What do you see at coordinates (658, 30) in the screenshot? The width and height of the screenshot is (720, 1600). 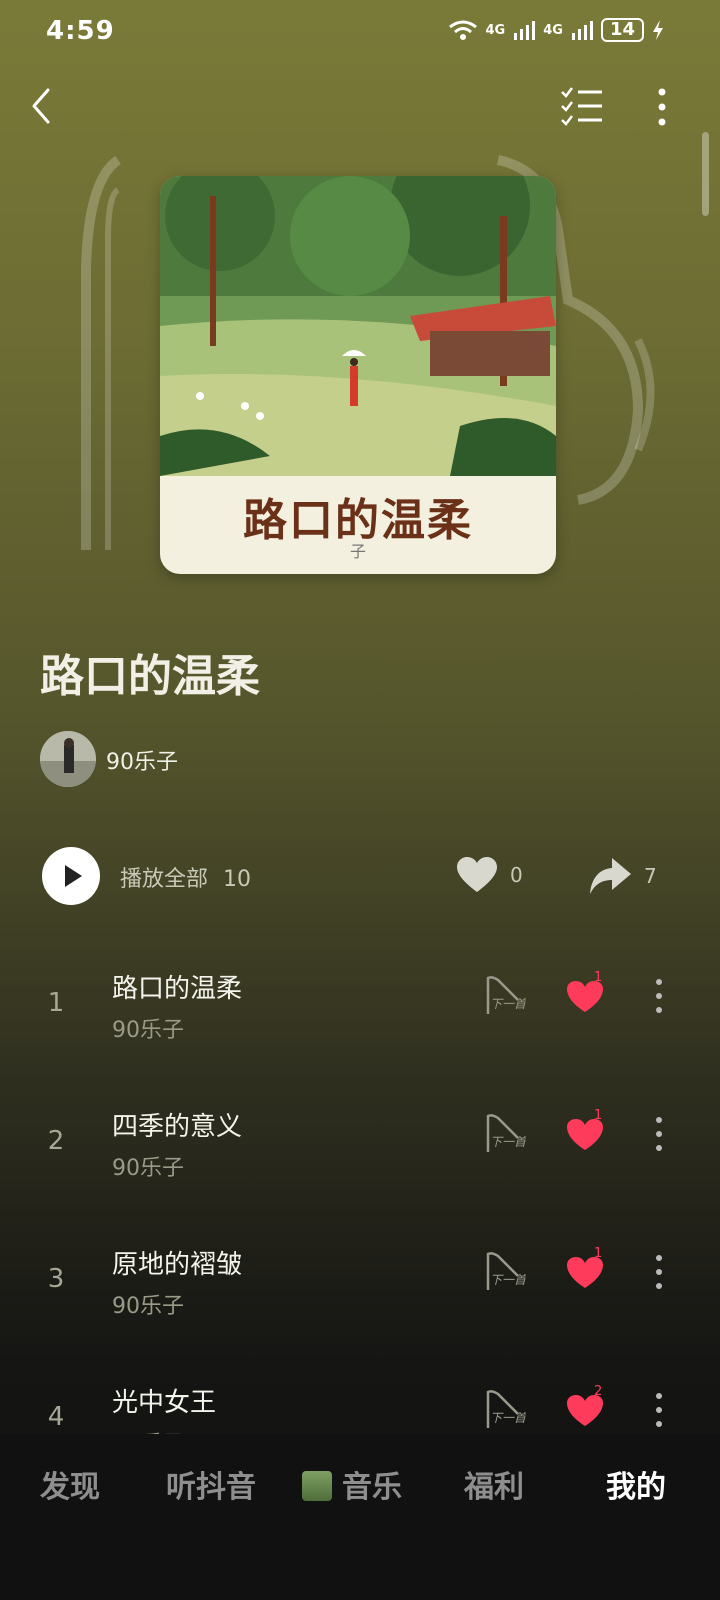 I see `charging-icon` at bounding box center [658, 30].